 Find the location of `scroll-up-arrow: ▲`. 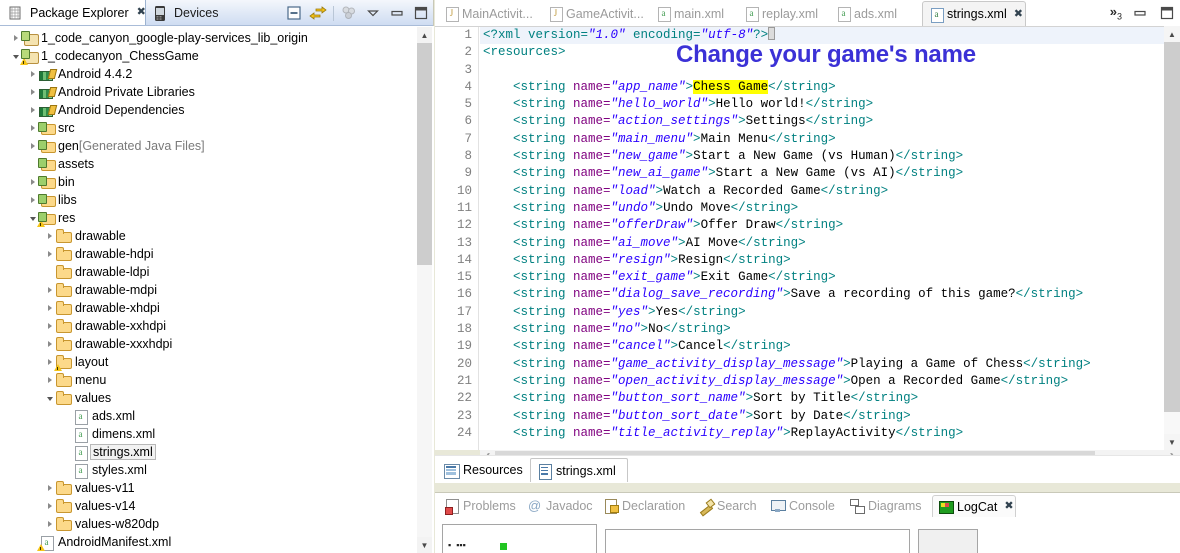

scroll-up-arrow: ▲ is located at coordinates (424, 35).